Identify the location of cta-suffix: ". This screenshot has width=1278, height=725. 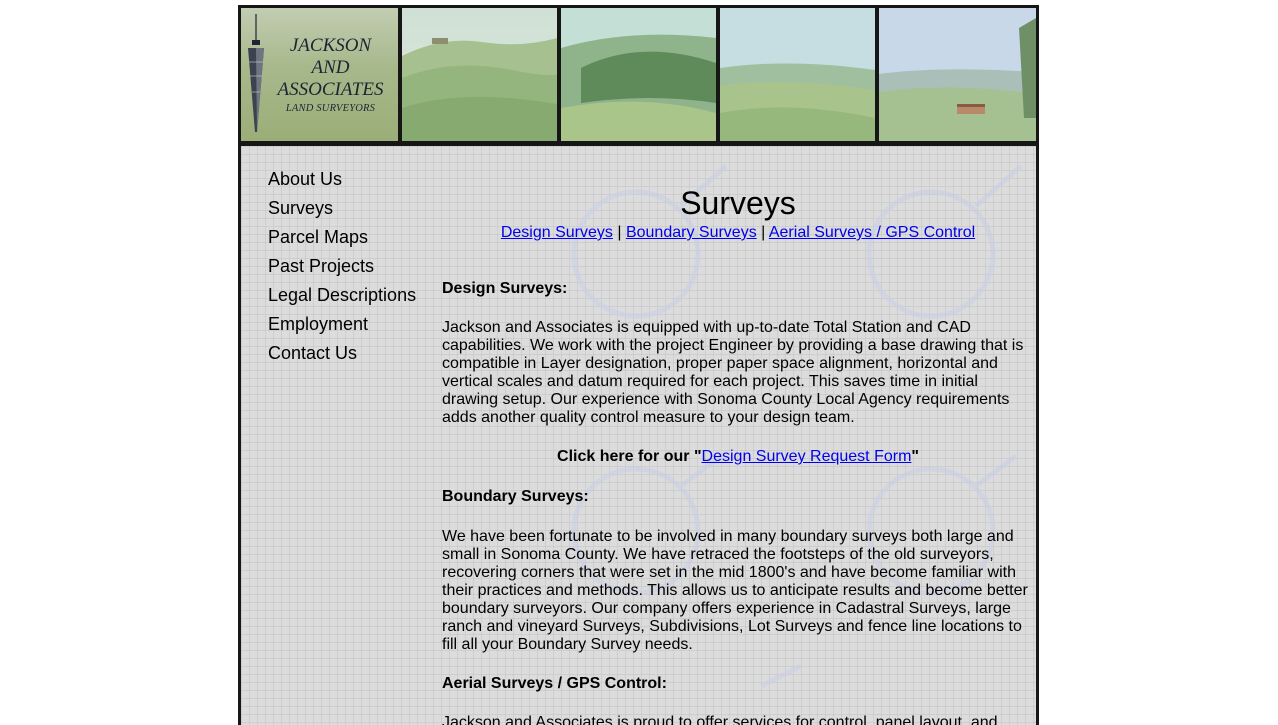
(915, 456).